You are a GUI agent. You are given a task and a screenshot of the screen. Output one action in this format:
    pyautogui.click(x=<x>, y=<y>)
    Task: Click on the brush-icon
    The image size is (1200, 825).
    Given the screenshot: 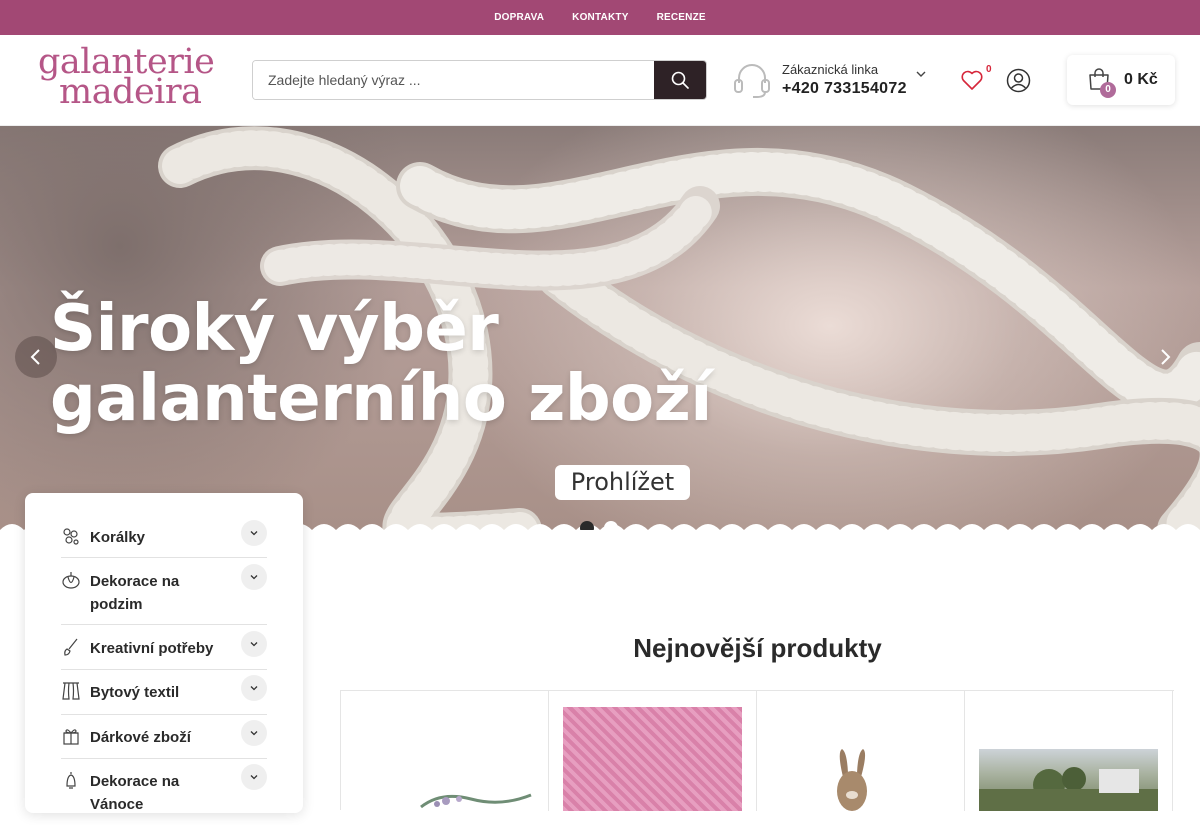 What is the action you would take?
    pyautogui.click(x=71, y=647)
    